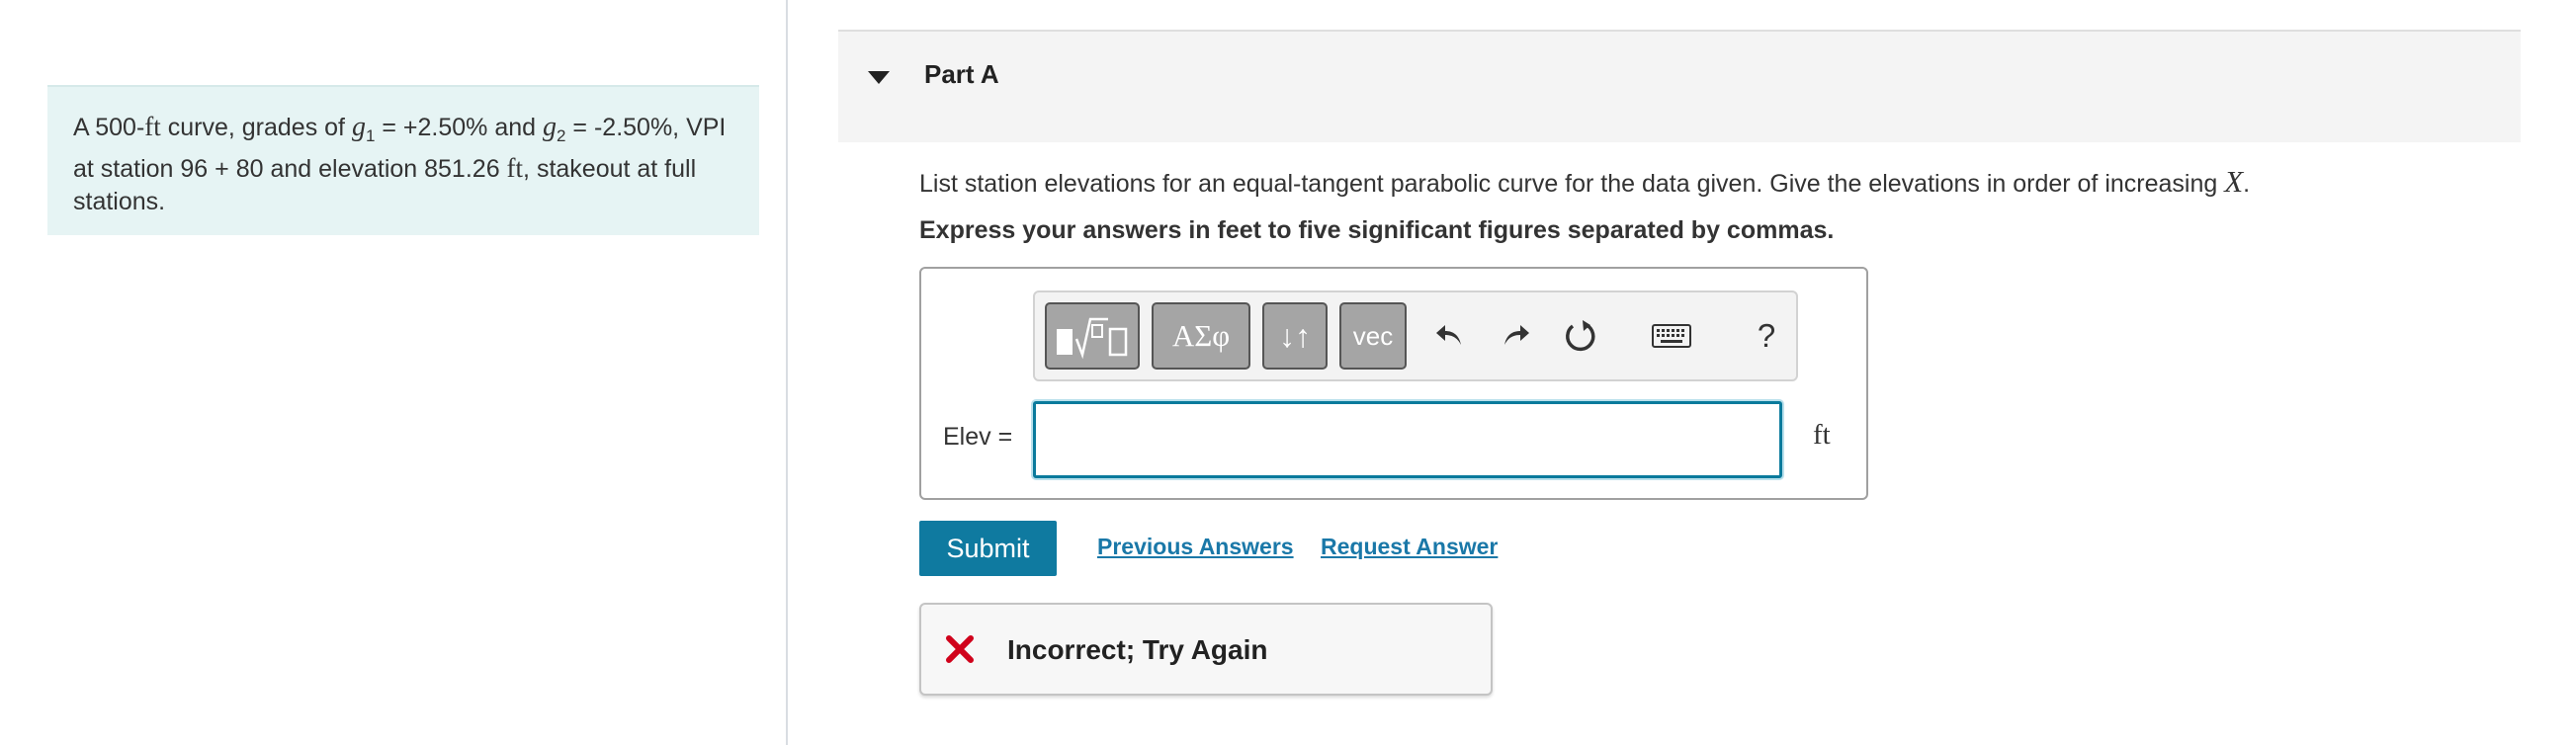 The height and width of the screenshot is (745, 2576). Describe the element at coordinates (1195, 547) in the screenshot. I see `previous-answers-link: Previous Answers` at that location.